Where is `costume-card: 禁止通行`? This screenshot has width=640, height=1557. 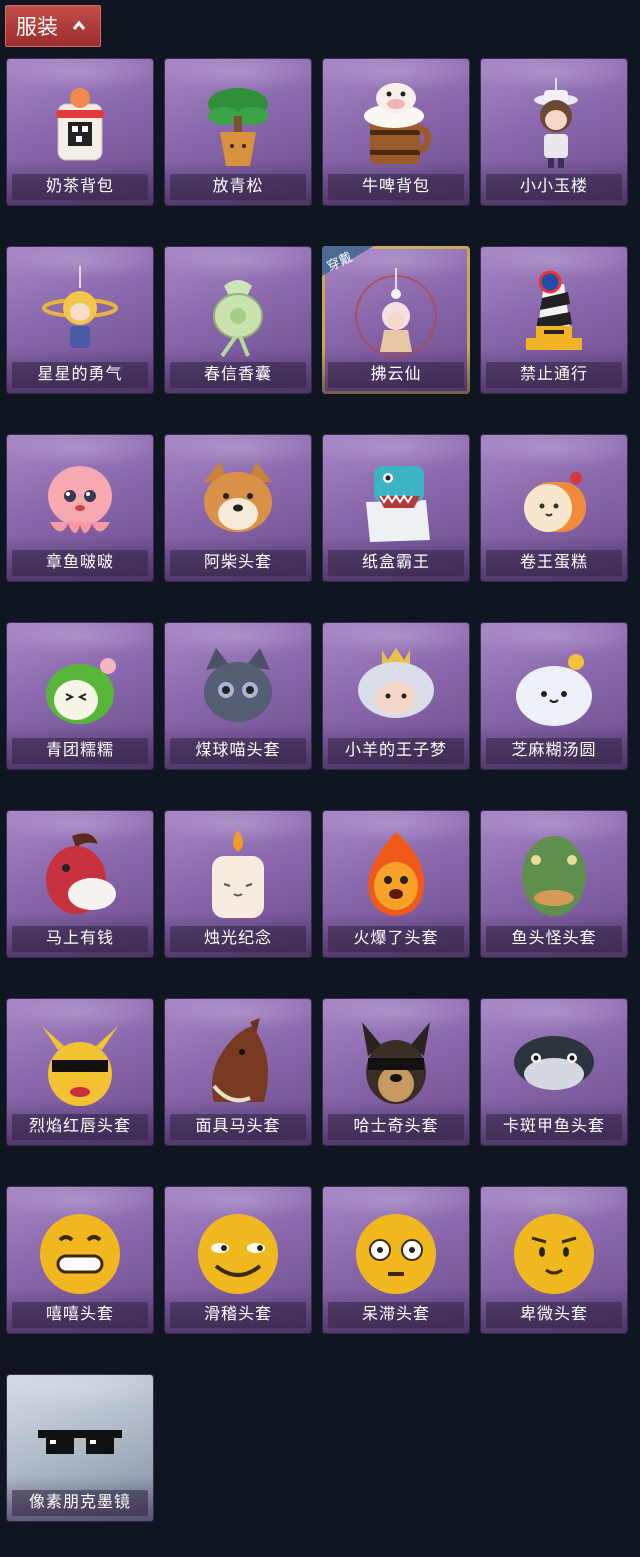
costume-card: 禁止通行 is located at coordinates (554, 320).